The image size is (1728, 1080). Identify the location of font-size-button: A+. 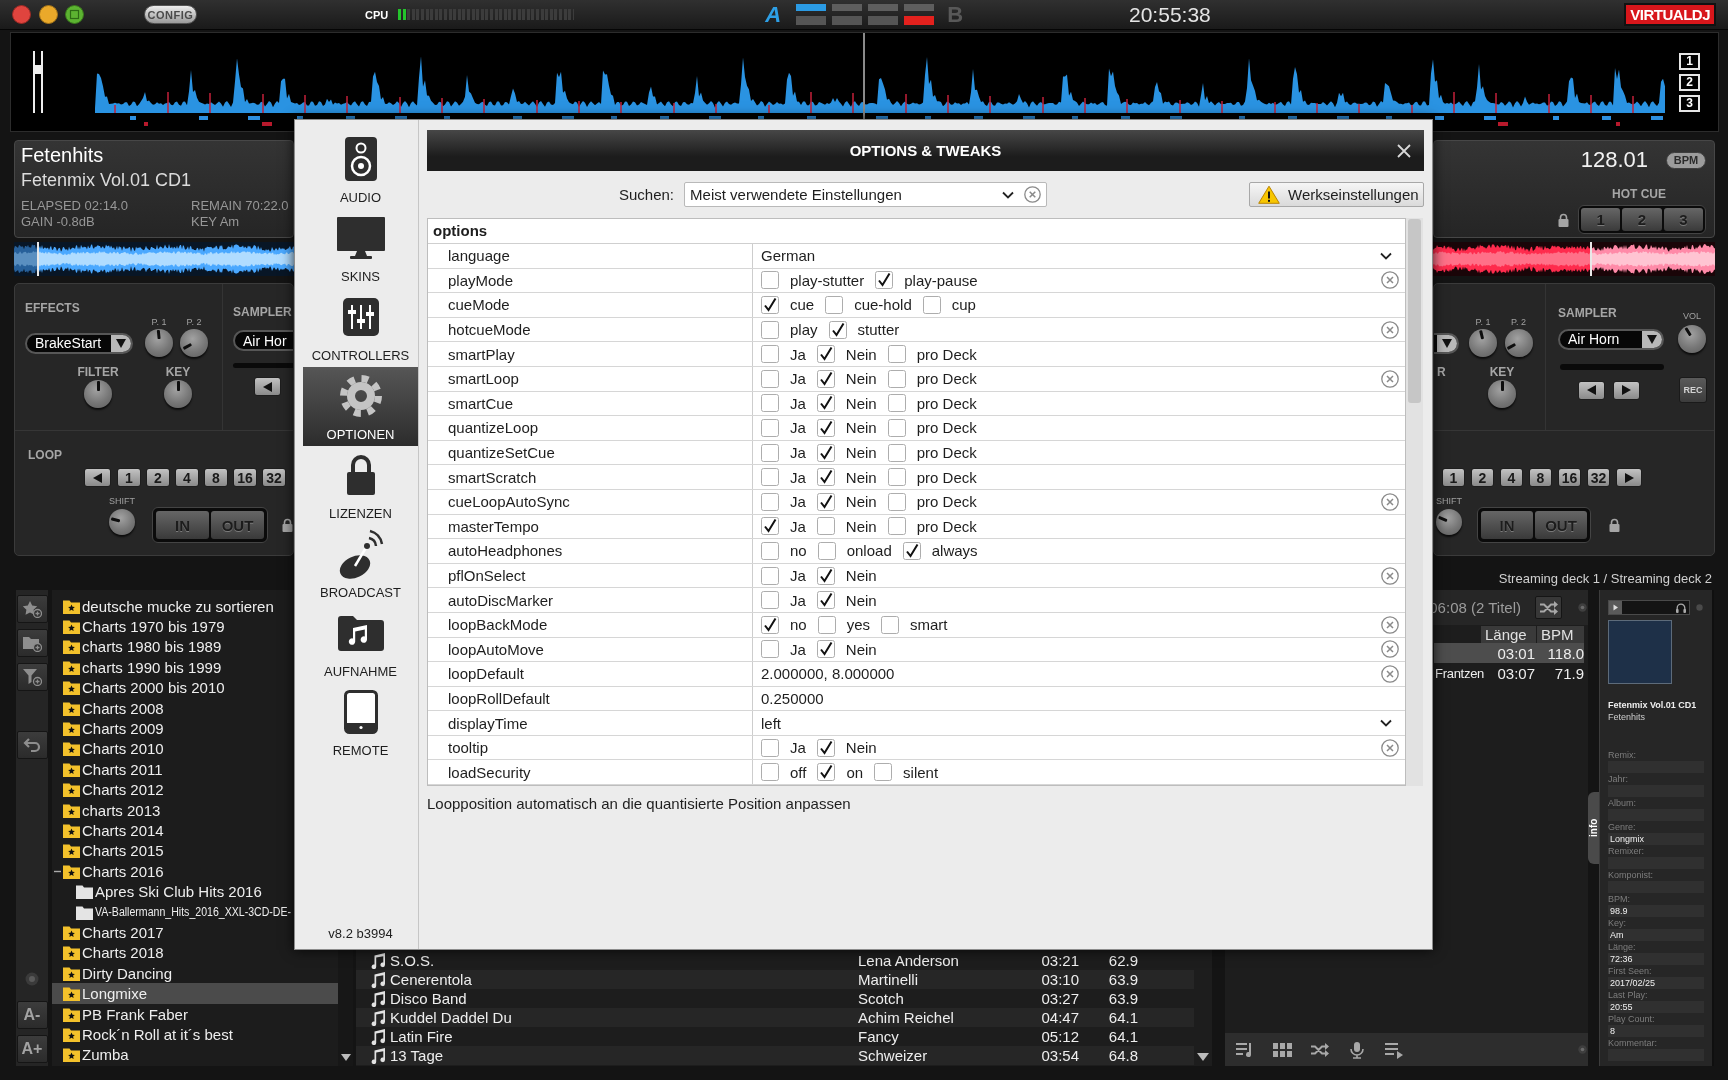
(32, 1049).